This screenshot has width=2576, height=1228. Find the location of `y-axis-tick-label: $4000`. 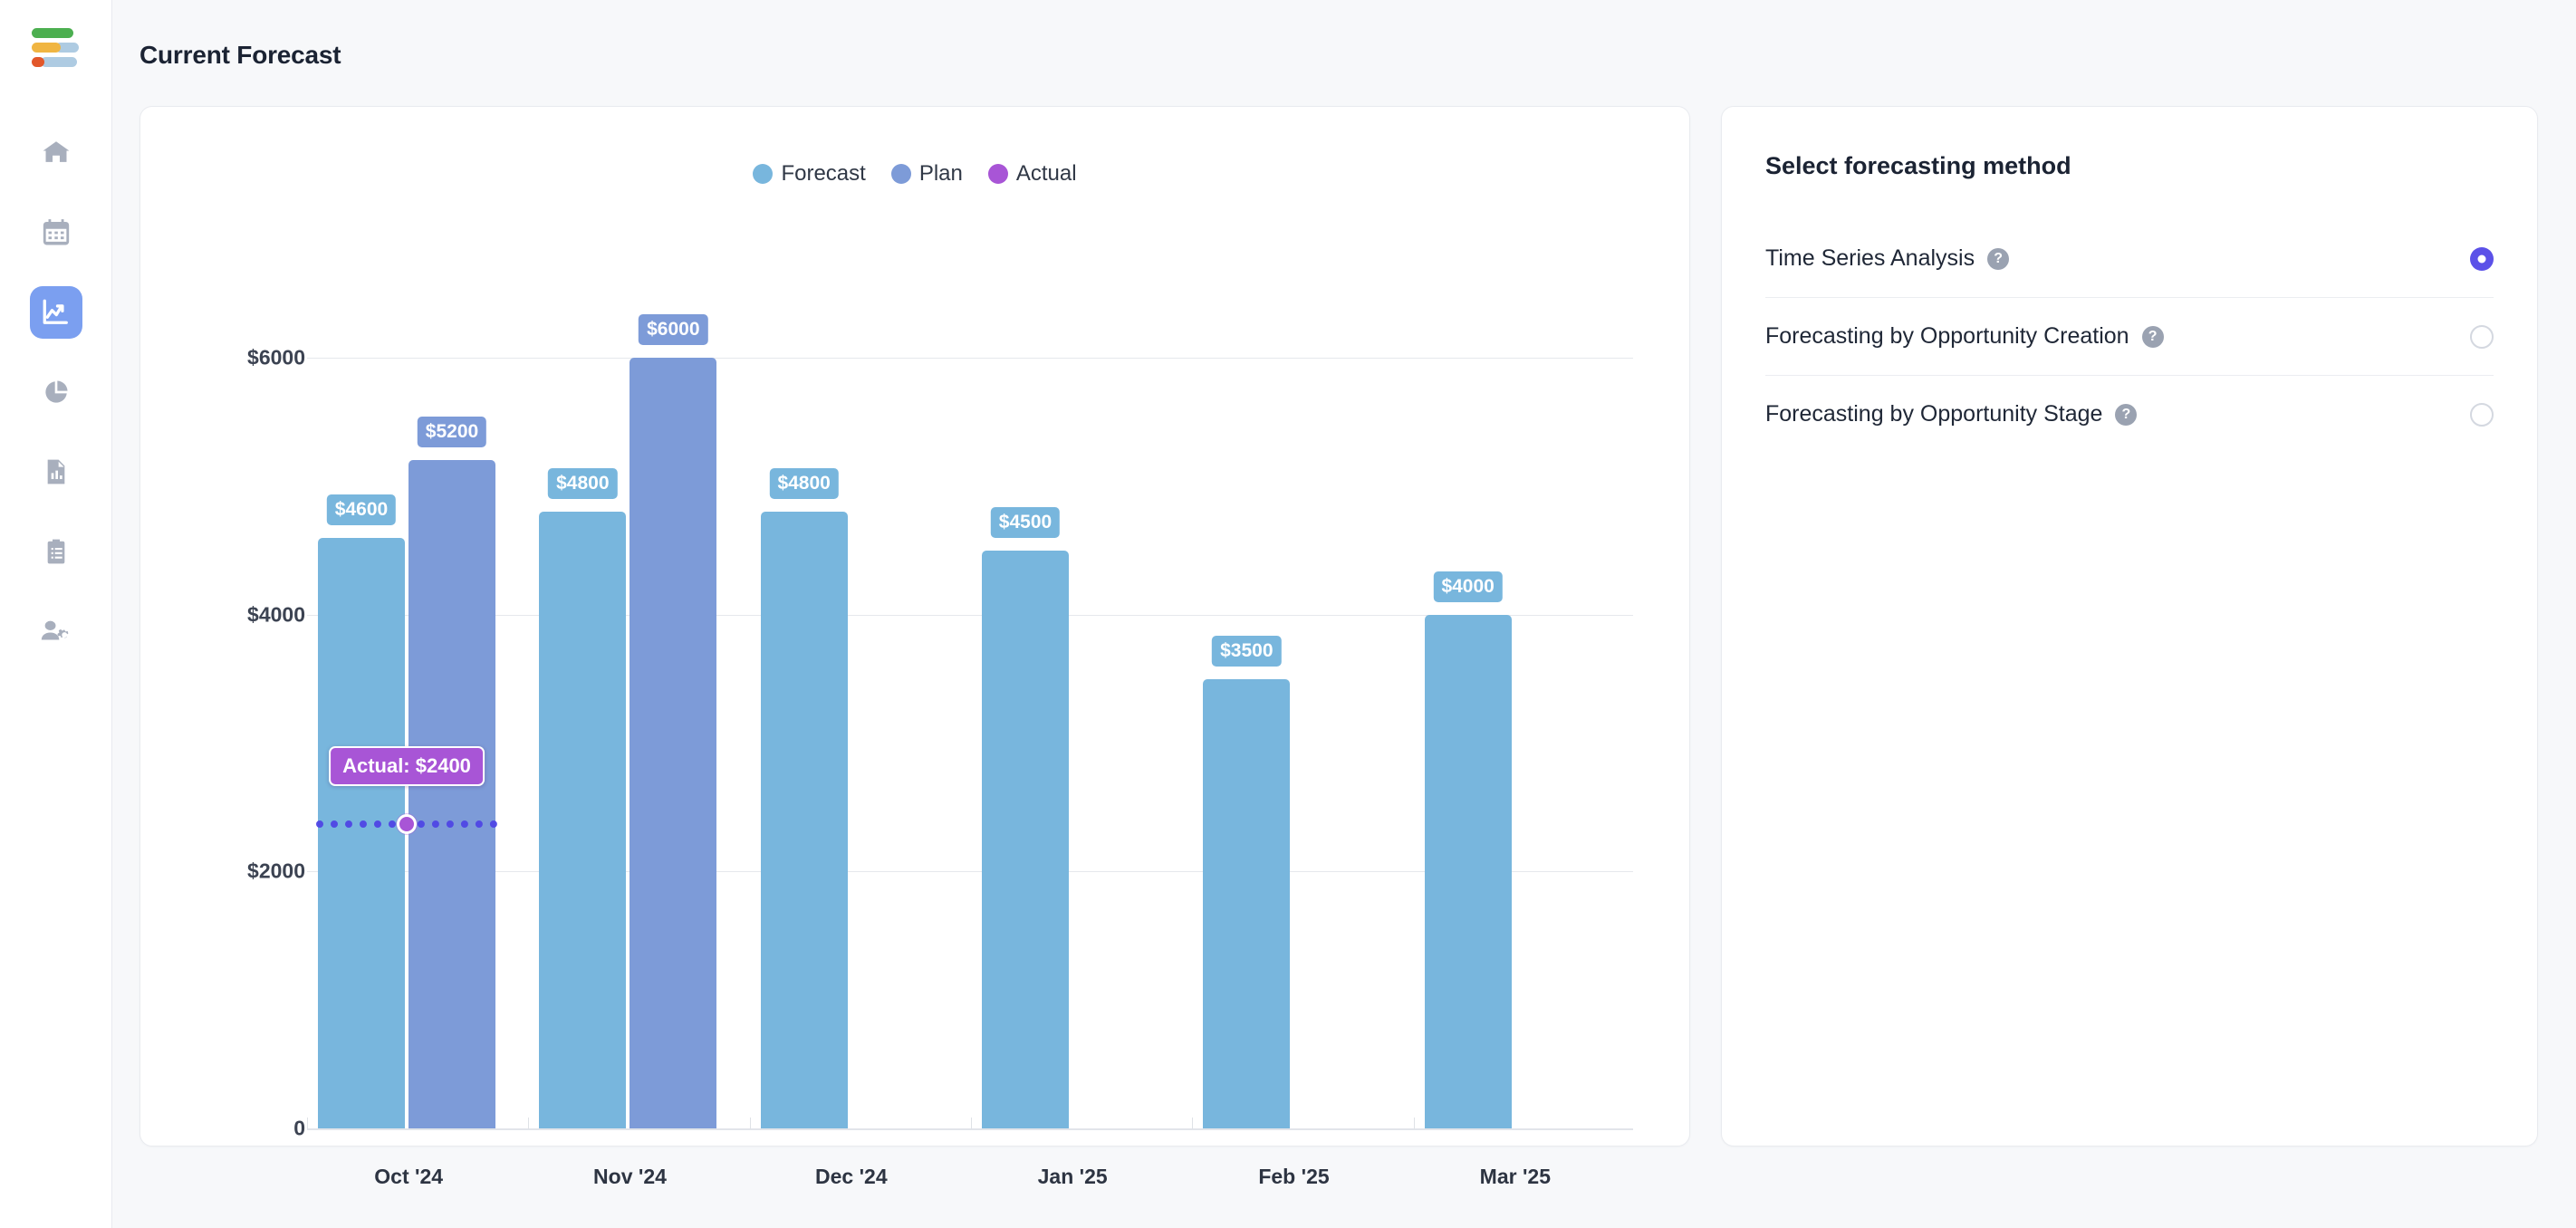

y-axis-tick-label: $4000 is located at coordinates (276, 614).